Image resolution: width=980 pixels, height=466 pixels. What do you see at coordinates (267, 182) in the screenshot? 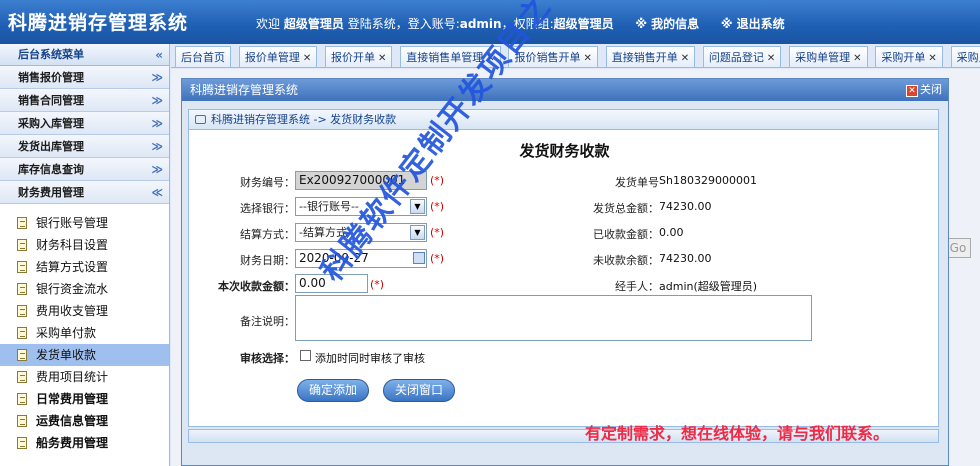
I see `finance-no-label: 财务编号：` at bounding box center [267, 182].